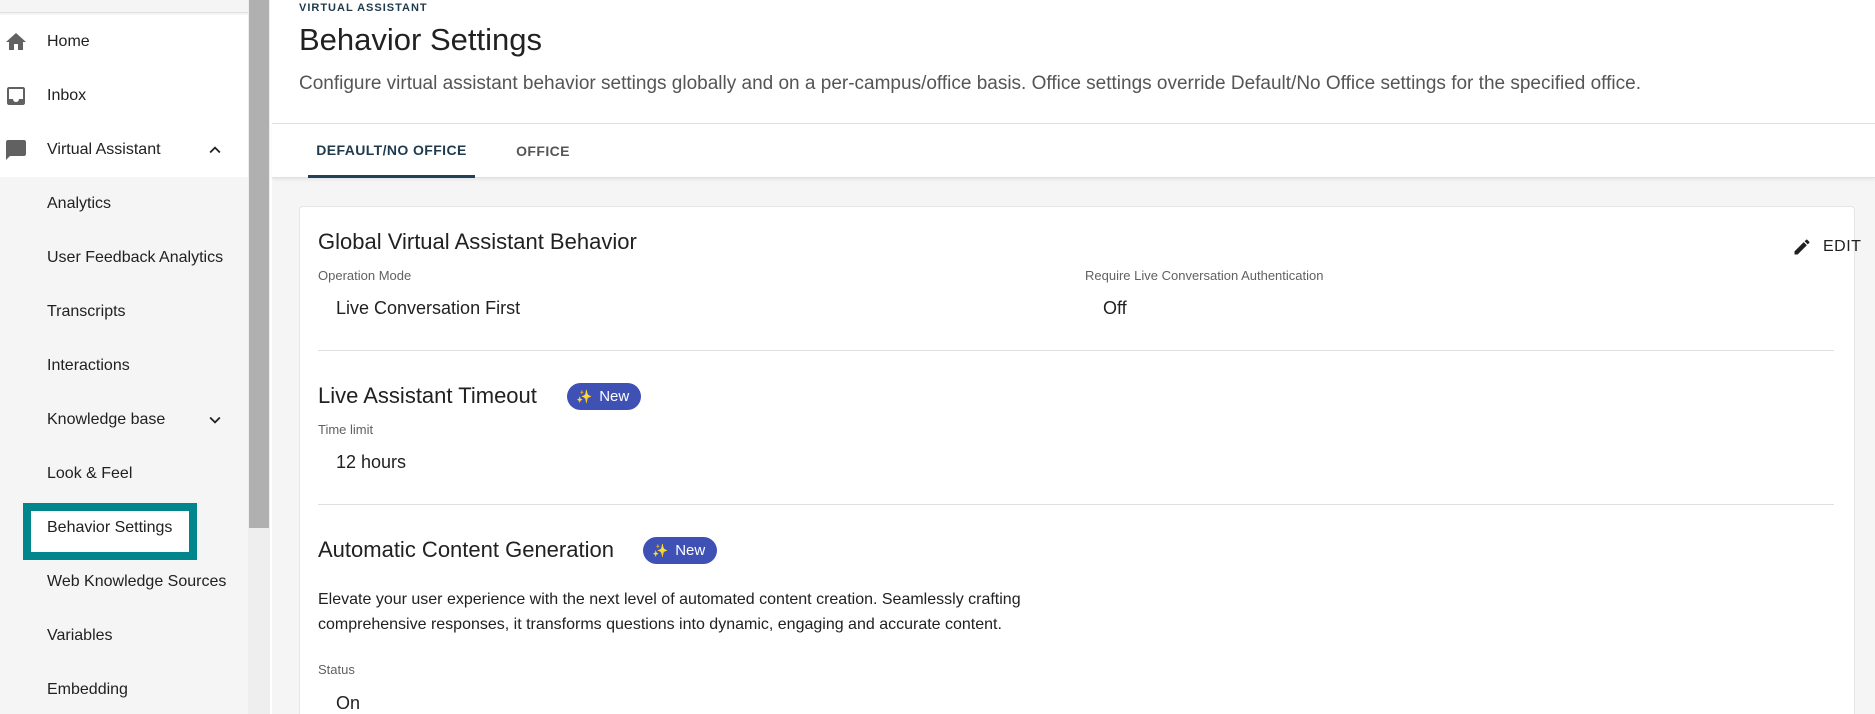 This screenshot has width=1875, height=714. I want to click on sidebar-item-label: Analytics, so click(79, 203).